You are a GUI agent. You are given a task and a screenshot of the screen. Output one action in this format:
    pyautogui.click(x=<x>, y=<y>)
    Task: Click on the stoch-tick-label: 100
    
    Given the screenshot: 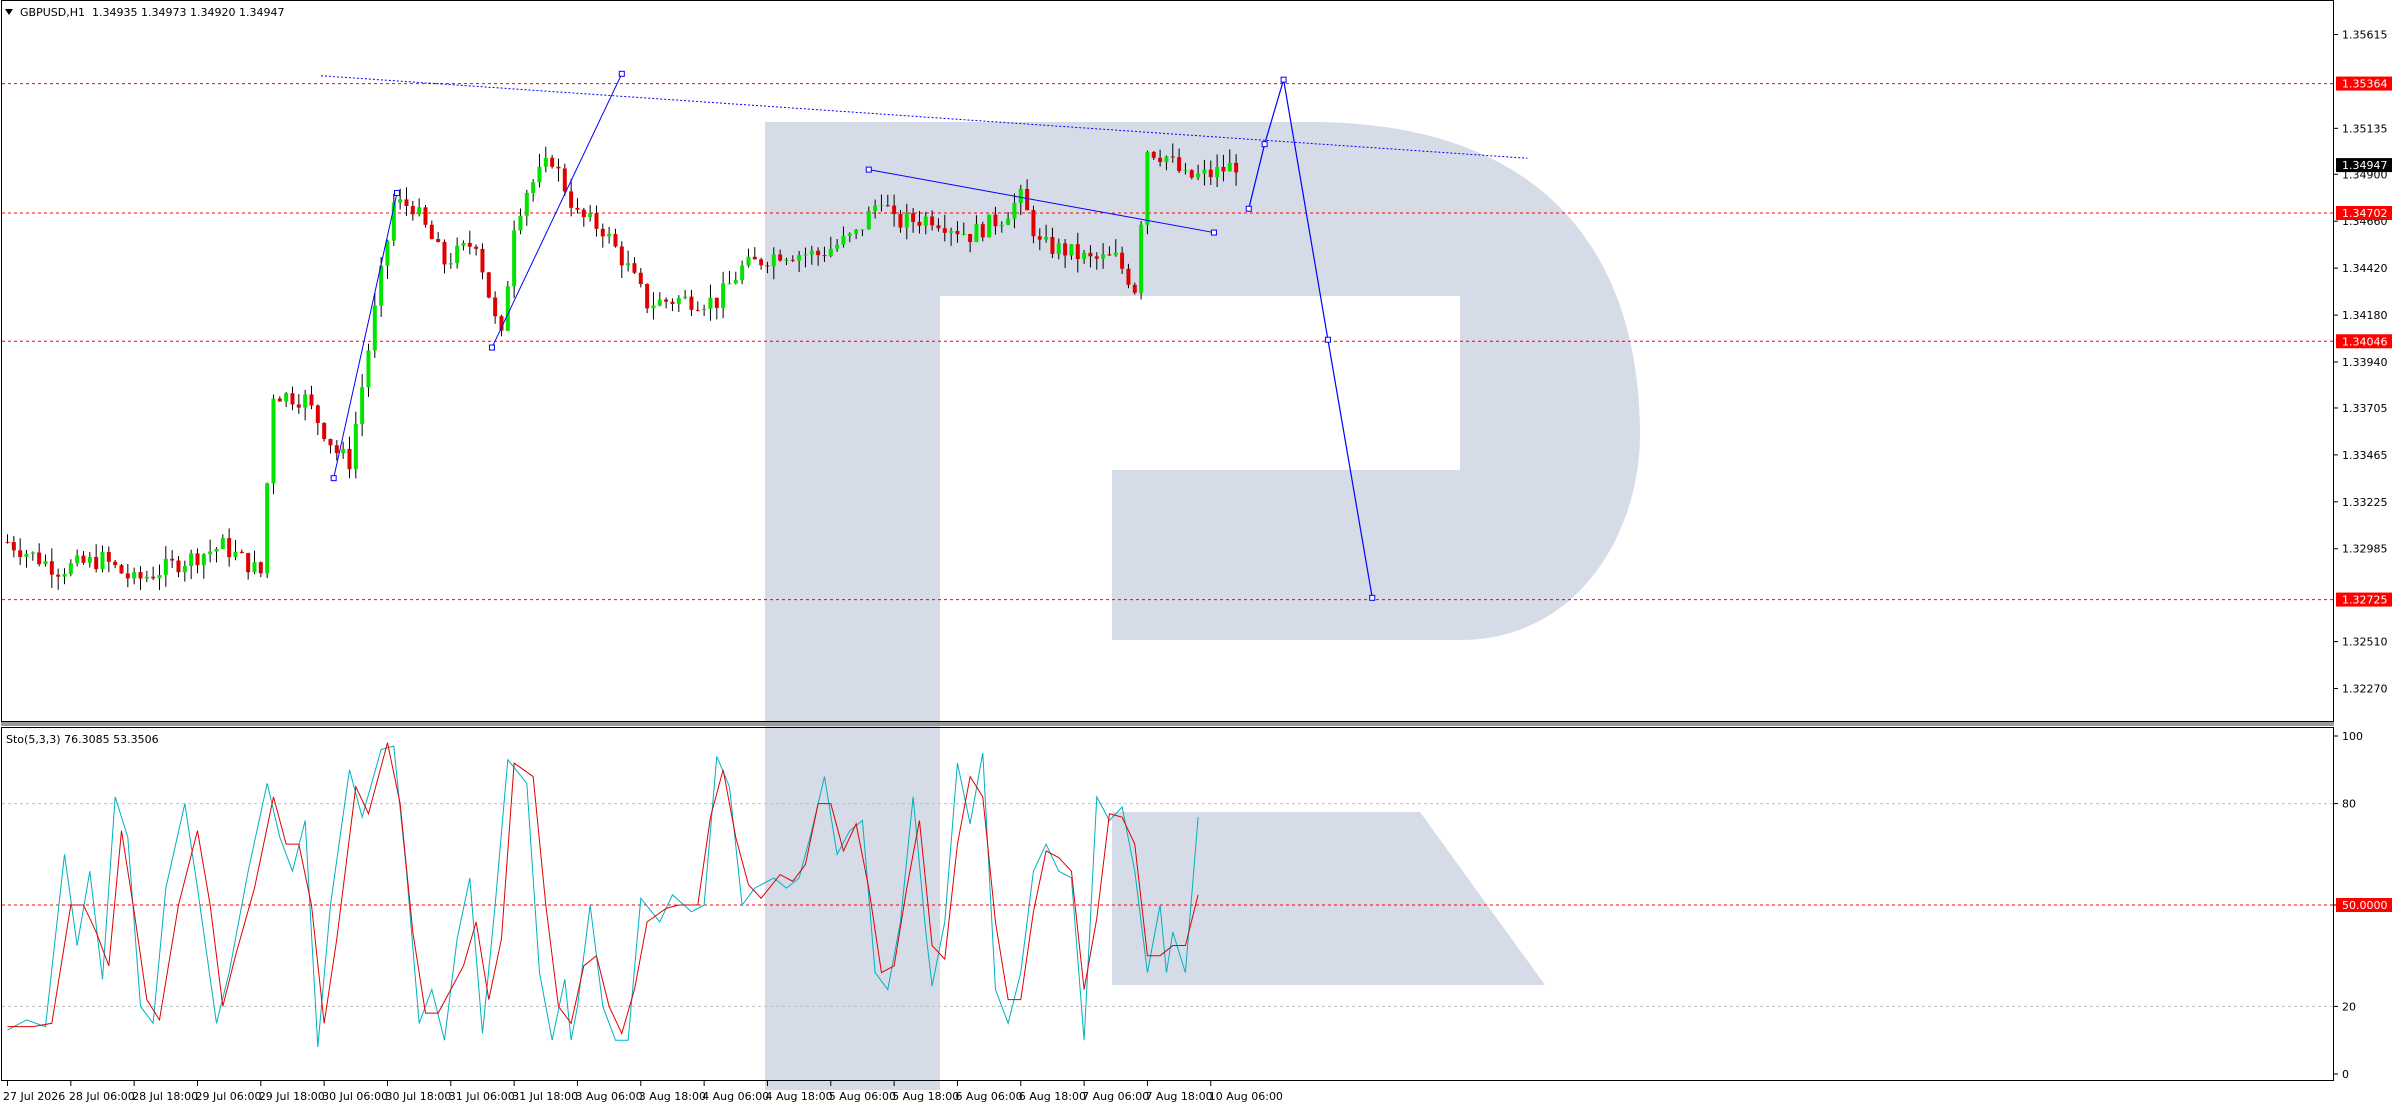 What is the action you would take?
    pyautogui.click(x=2352, y=736)
    